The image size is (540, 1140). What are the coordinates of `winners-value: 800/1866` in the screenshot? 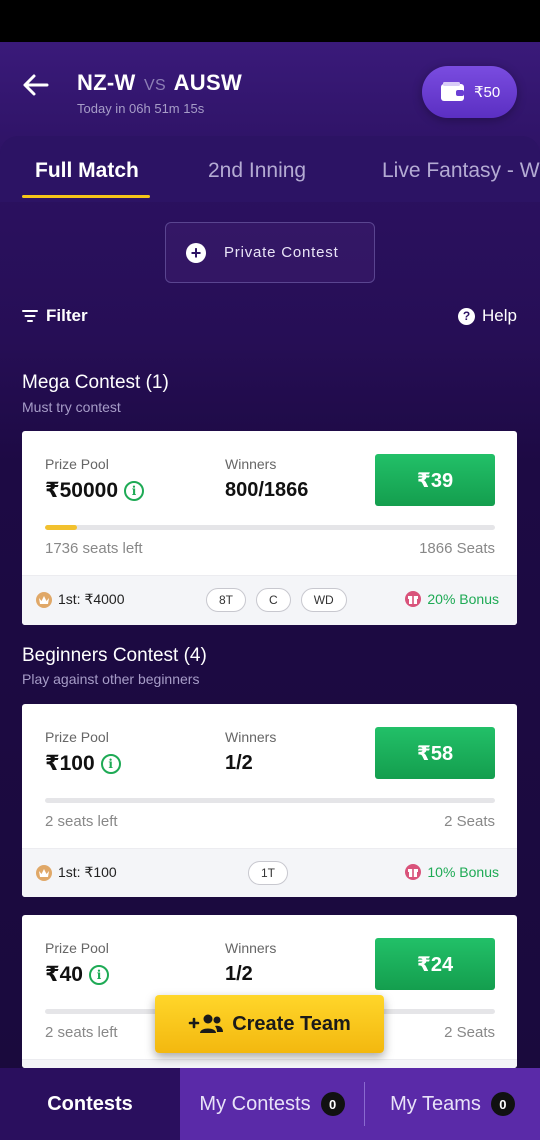 It's located at (267, 490).